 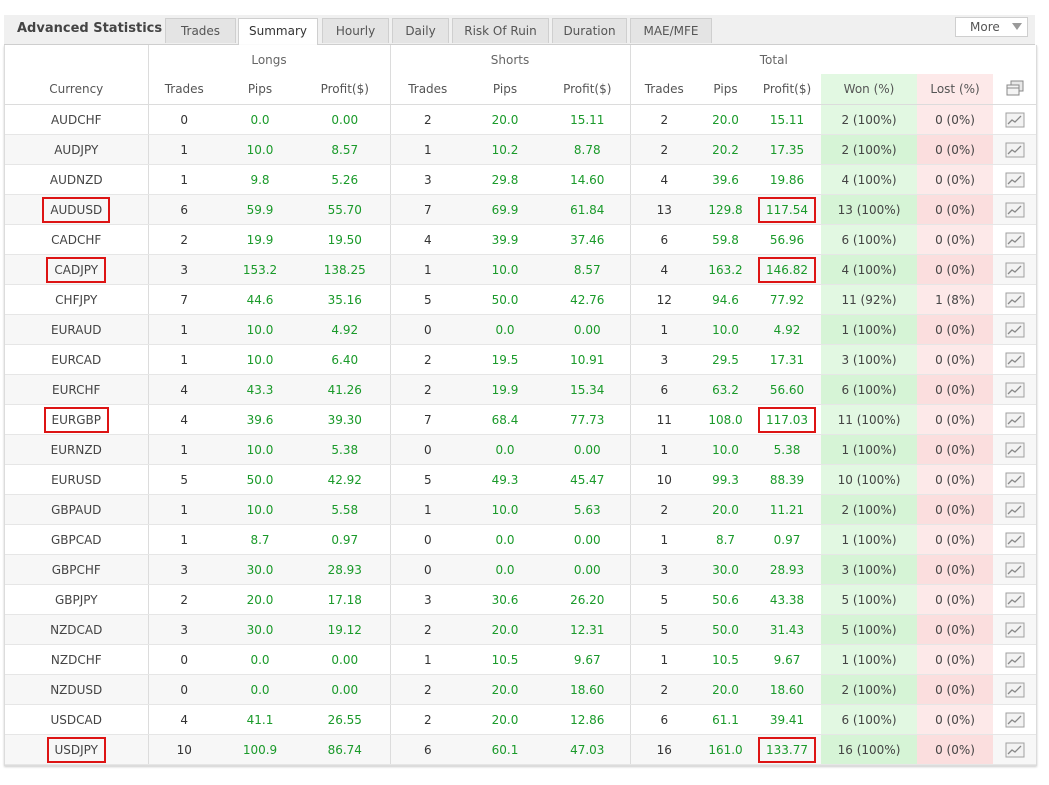 I want to click on col-total-profit: Profit($), so click(x=787, y=89).